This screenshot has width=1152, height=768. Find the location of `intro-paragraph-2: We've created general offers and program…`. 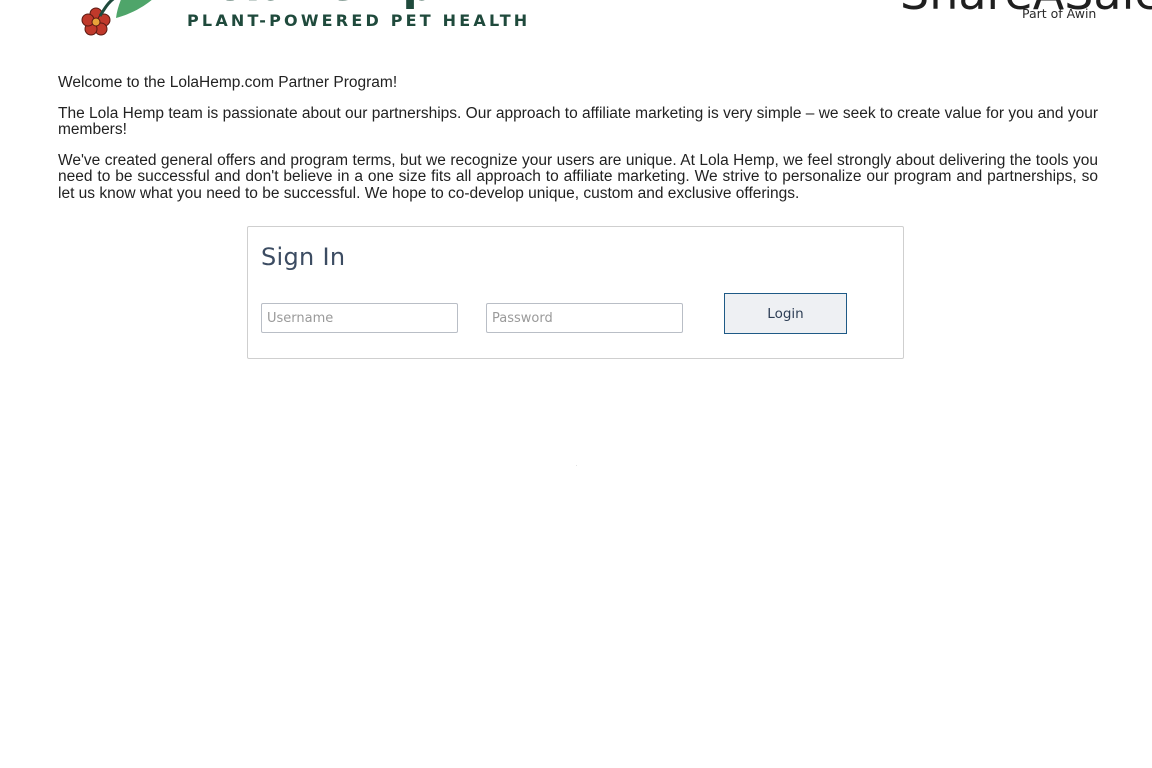

intro-paragraph-2: We've created general offers and program… is located at coordinates (578, 176).